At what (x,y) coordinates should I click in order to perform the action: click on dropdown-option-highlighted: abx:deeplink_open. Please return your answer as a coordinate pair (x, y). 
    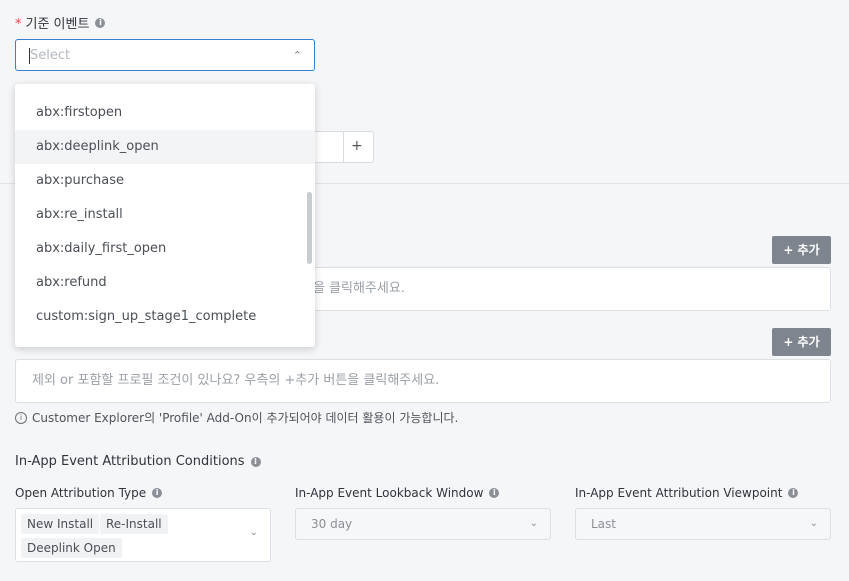
    Looking at the image, I should click on (165, 147).